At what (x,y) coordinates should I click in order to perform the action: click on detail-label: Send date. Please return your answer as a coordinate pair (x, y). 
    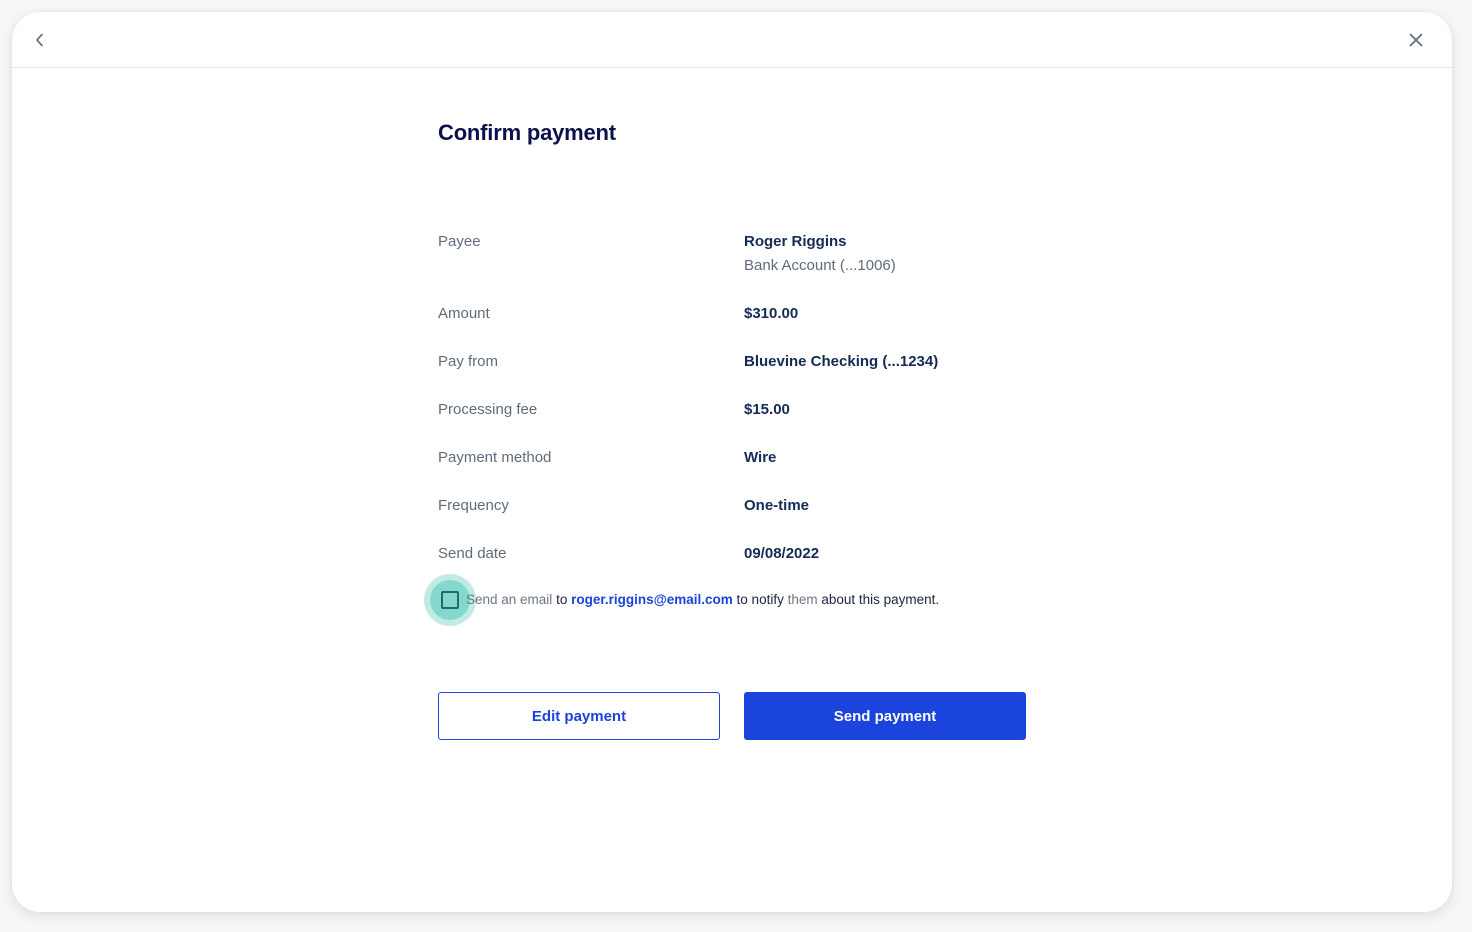
    Looking at the image, I should click on (472, 553).